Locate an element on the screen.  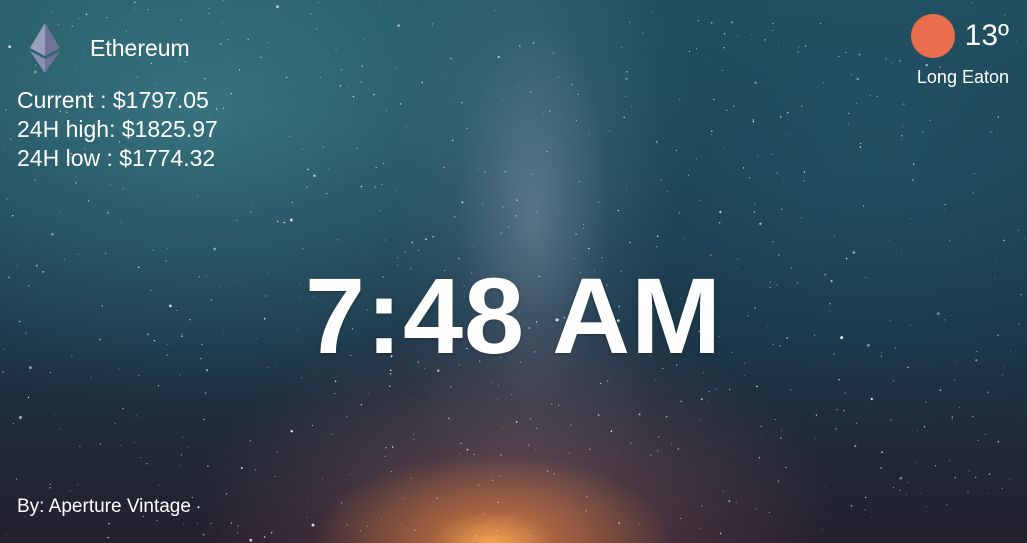
crypto-24h-high: 24H high: $1825.97 is located at coordinates (117, 129).